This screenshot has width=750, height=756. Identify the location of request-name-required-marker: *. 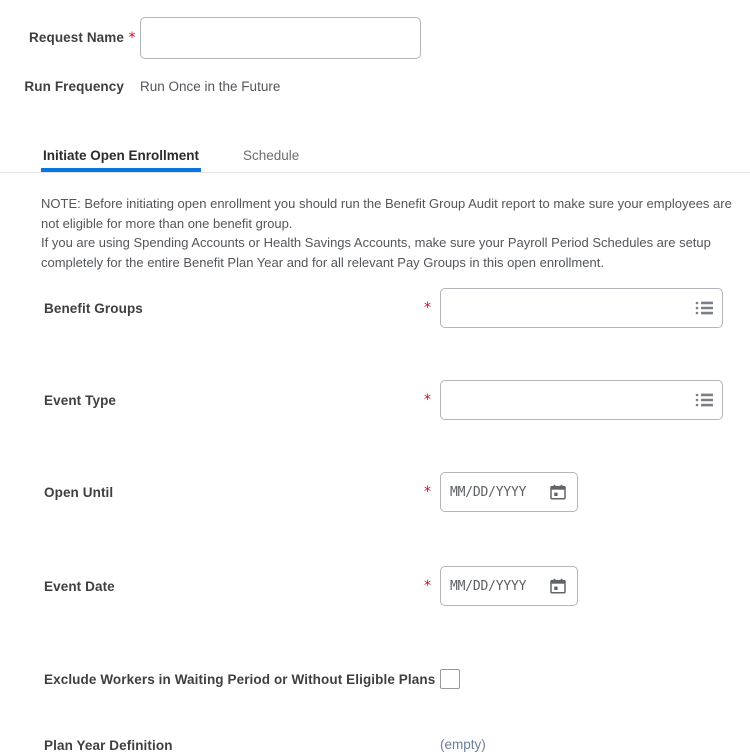
(132, 37).